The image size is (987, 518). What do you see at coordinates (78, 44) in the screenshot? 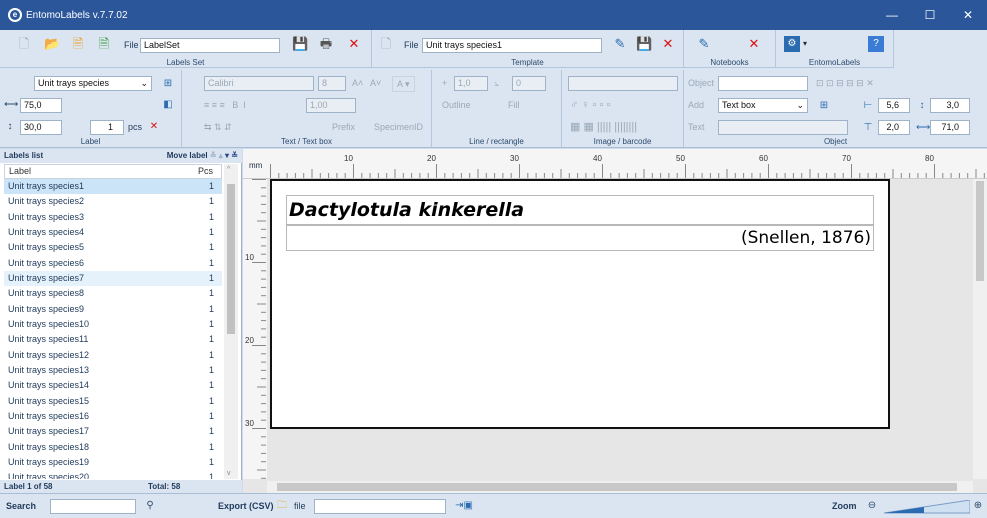
I see `merge-file-icon: 🗎` at bounding box center [78, 44].